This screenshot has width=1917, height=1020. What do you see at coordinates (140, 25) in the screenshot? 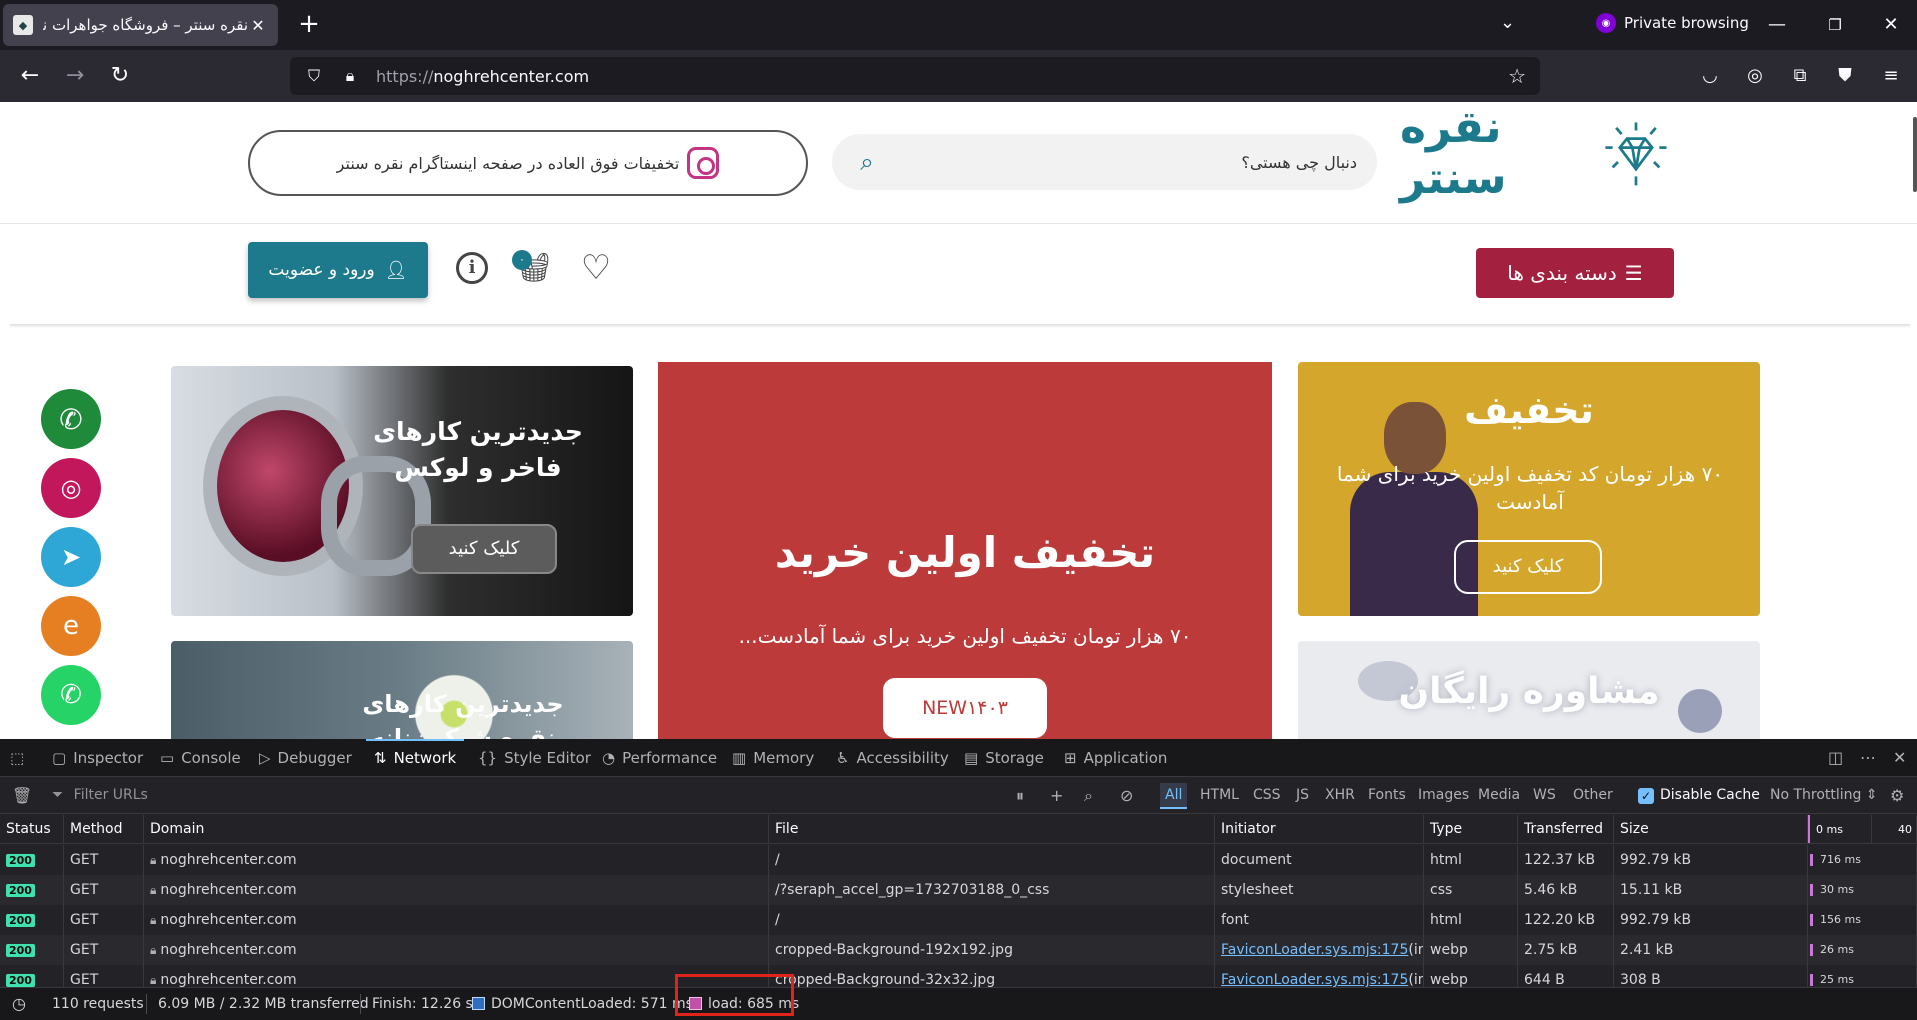
I see `browser-tab: ◆ نقره سنتر – فروشگاه جواهرات نقره ✕` at bounding box center [140, 25].